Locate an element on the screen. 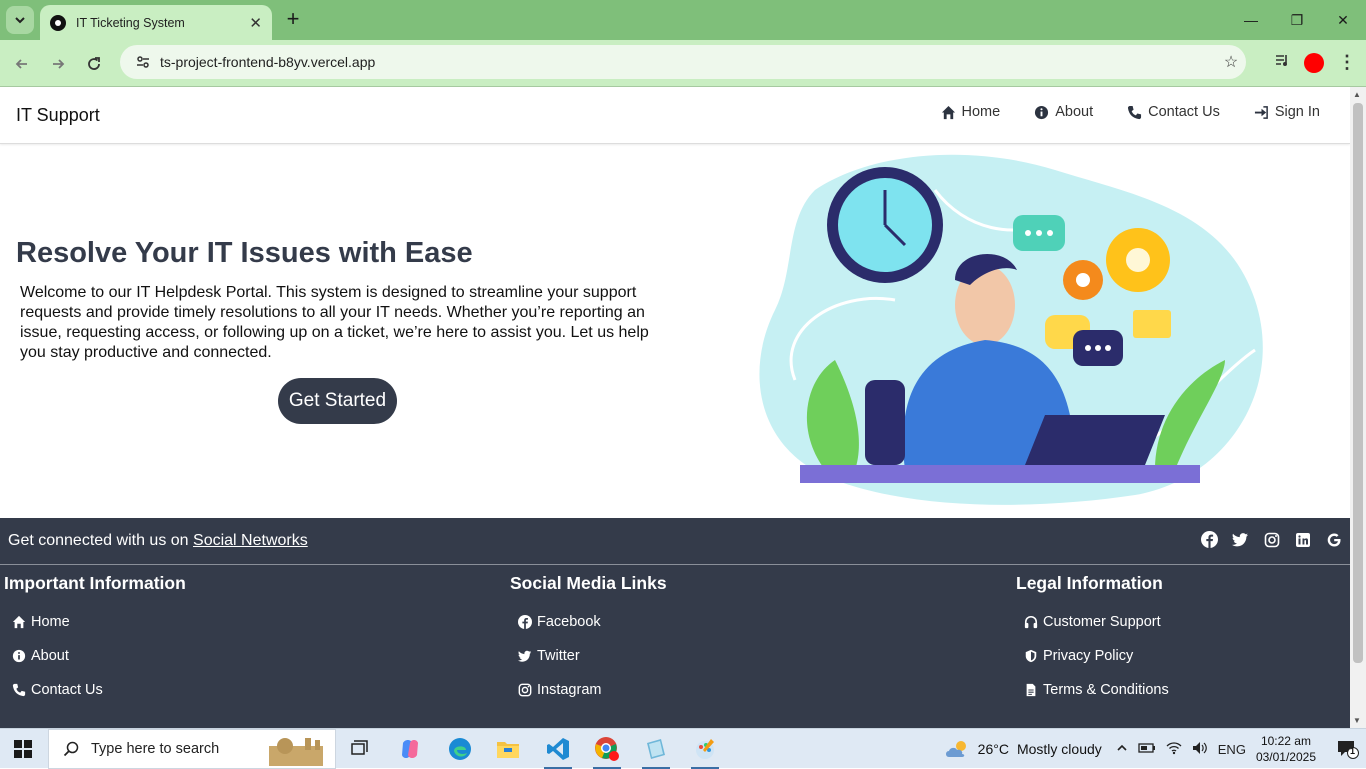 Image resolution: width=1366 pixels, height=769 pixels. chevron-down-icon is located at coordinates (20, 20).